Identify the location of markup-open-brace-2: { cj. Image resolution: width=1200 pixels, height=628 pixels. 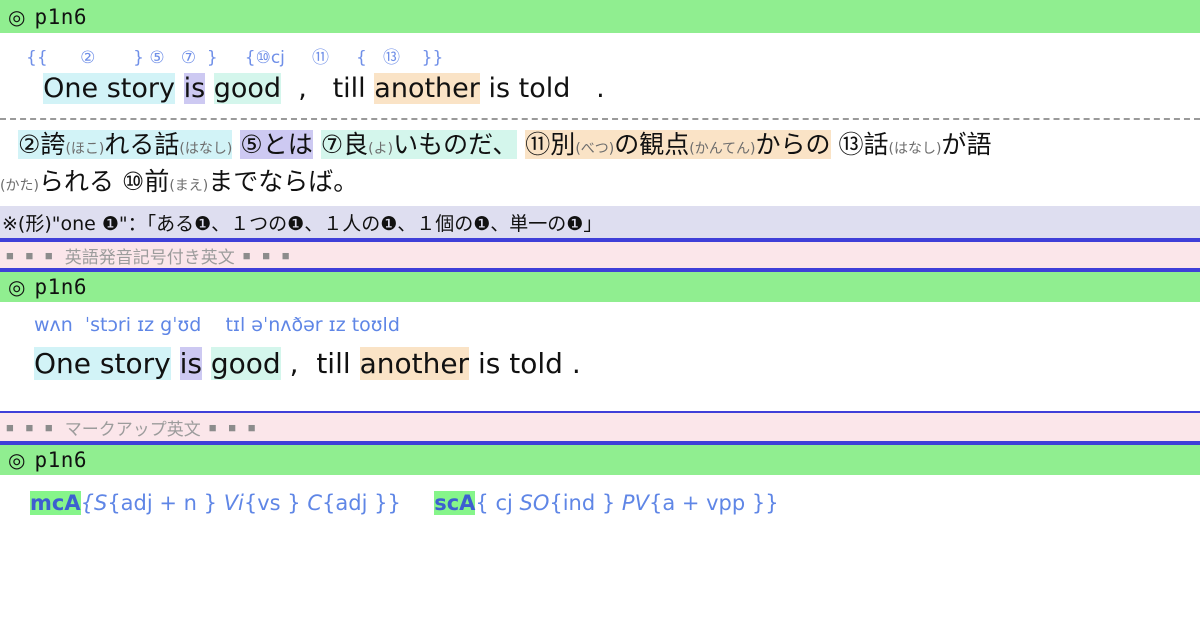
(497, 503).